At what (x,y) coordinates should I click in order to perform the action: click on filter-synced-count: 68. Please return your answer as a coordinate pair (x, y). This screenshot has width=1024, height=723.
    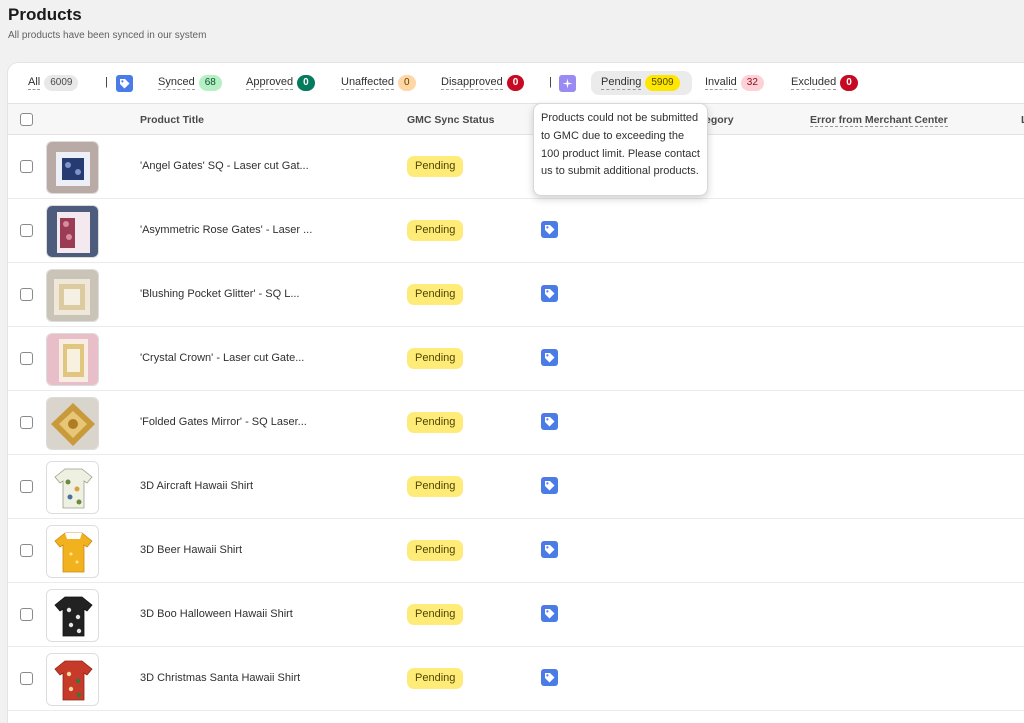
    Looking at the image, I should click on (210, 83).